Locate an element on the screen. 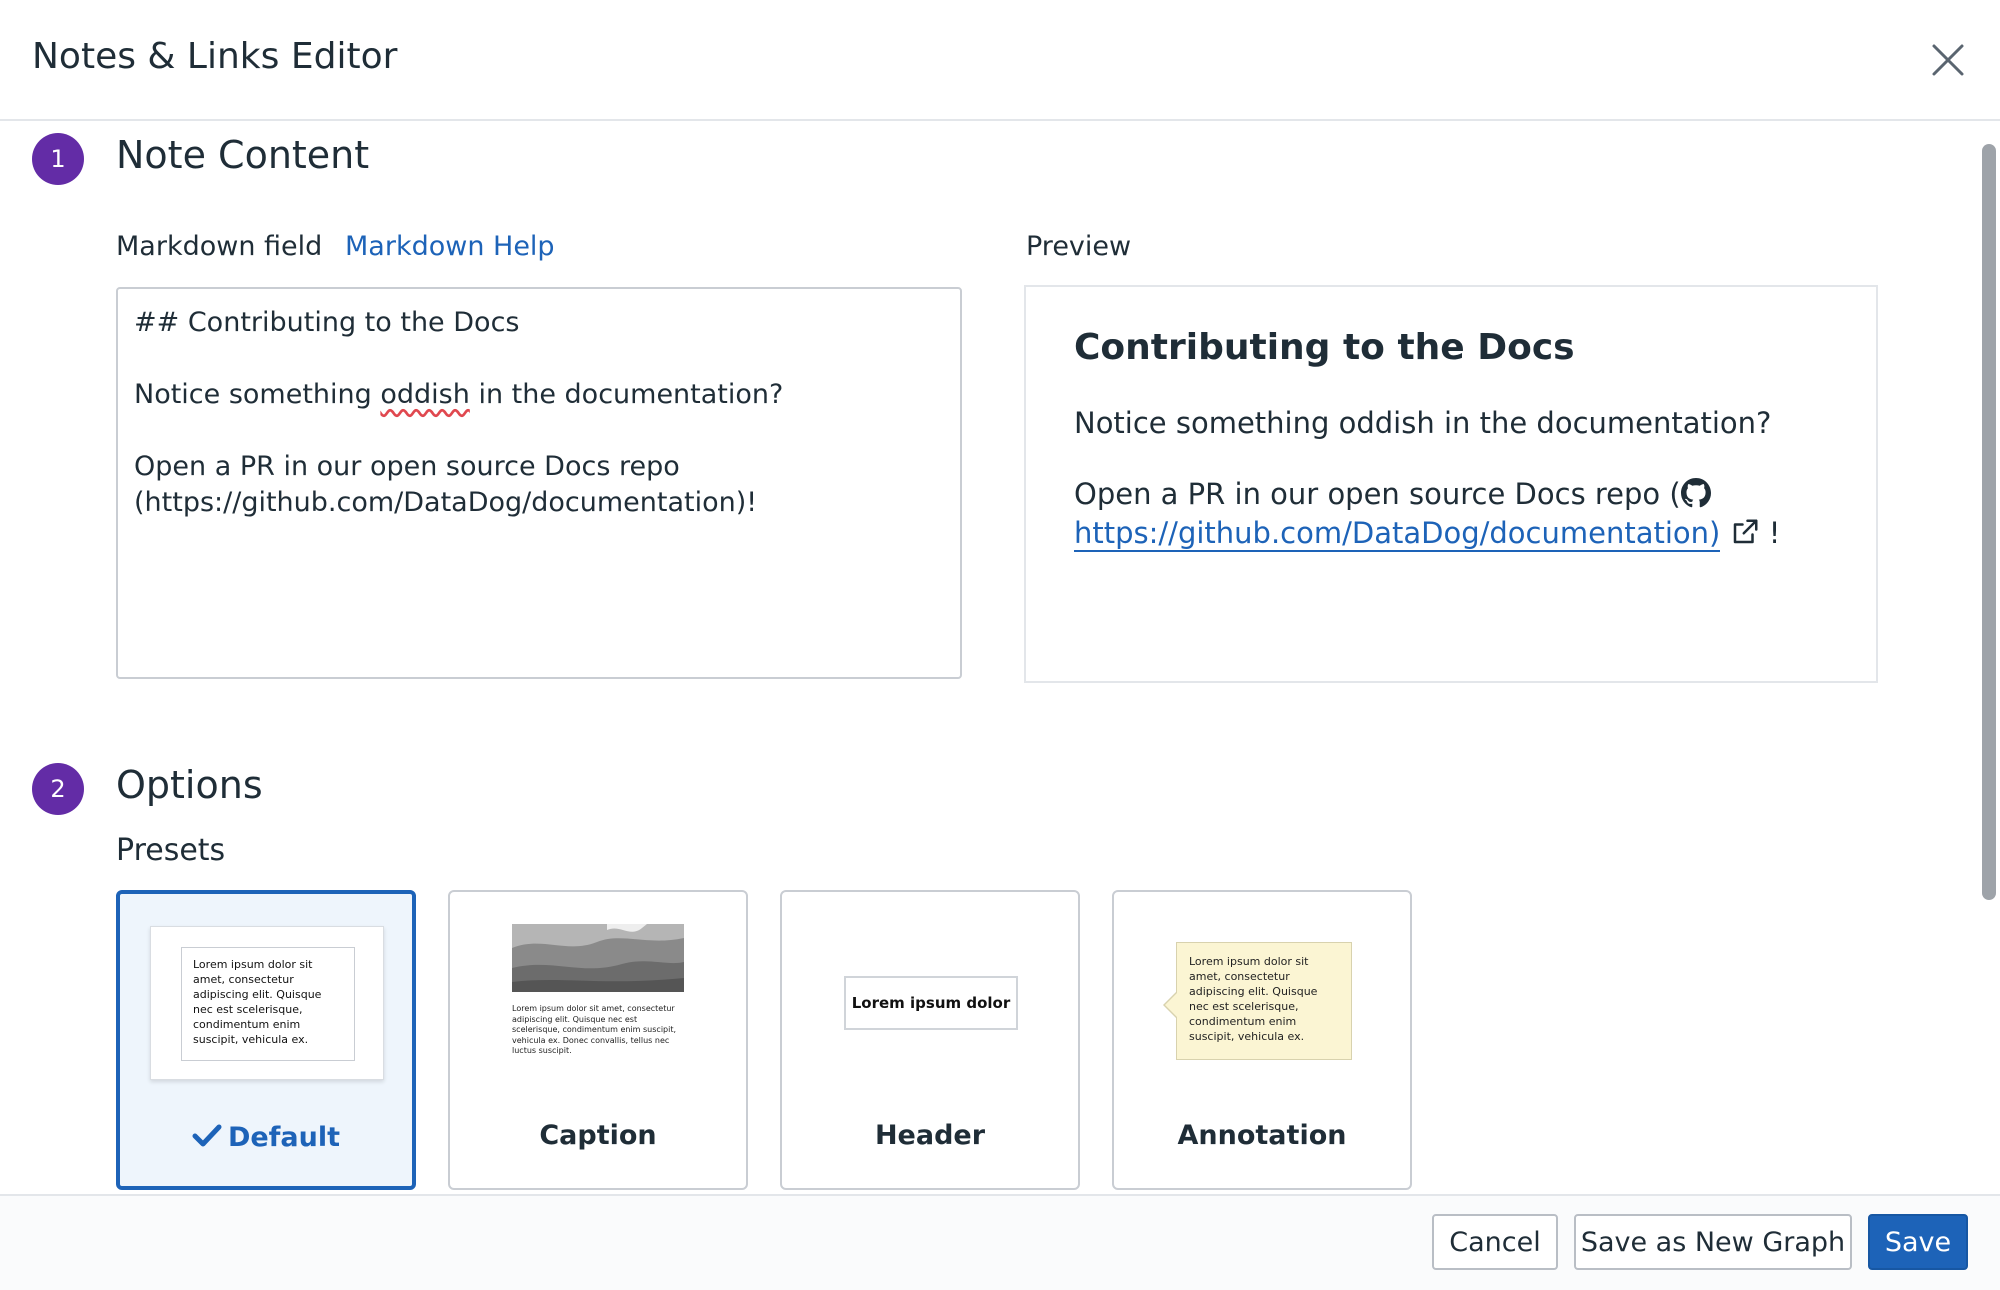 This screenshot has height=1290, width=2000. preset-label: Default is located at coordinates (266, 1137).